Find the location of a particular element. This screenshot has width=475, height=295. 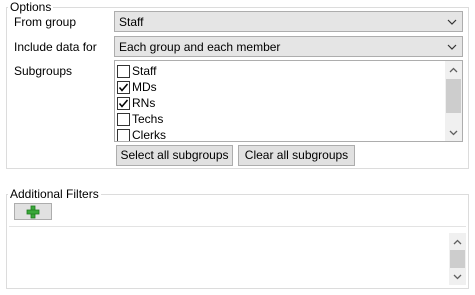

checkbox-rns is located at coordinates (123, 103).